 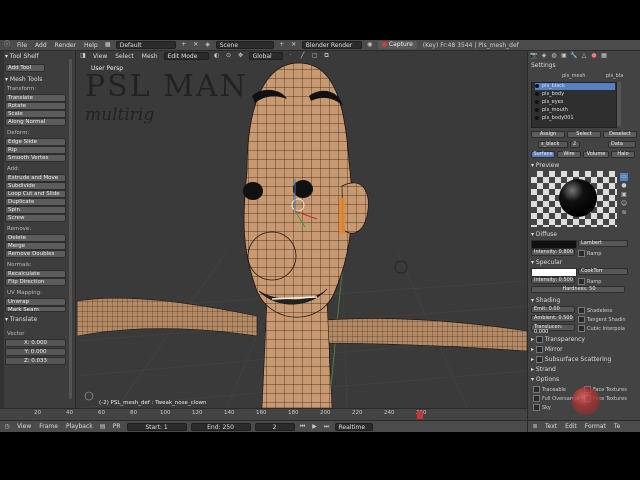 I want to click on shadeless-toggle: Shadeless, so click(x=595, y=310).